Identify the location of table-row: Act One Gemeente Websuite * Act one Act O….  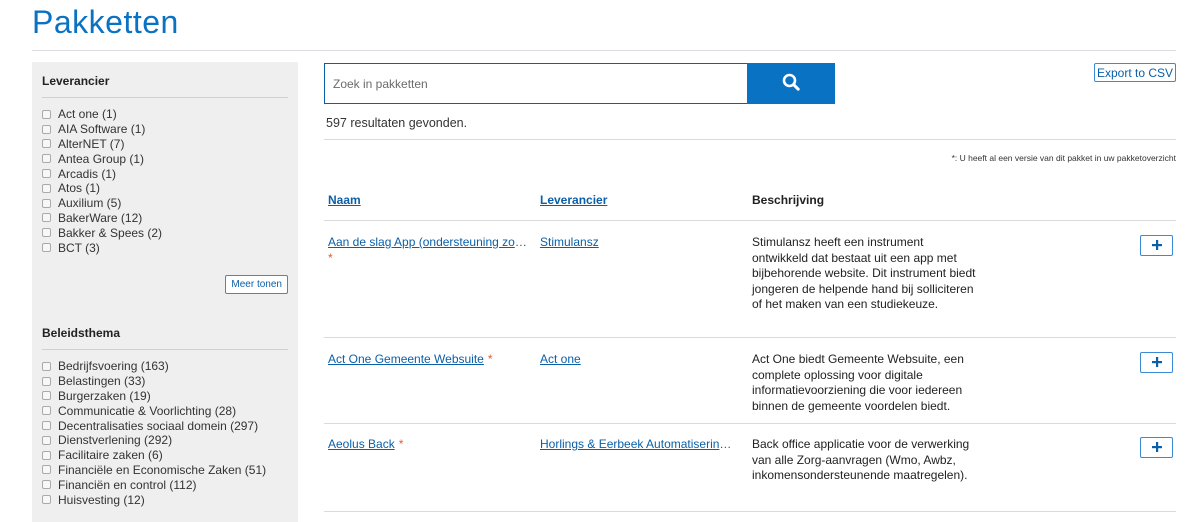
(750, 381).